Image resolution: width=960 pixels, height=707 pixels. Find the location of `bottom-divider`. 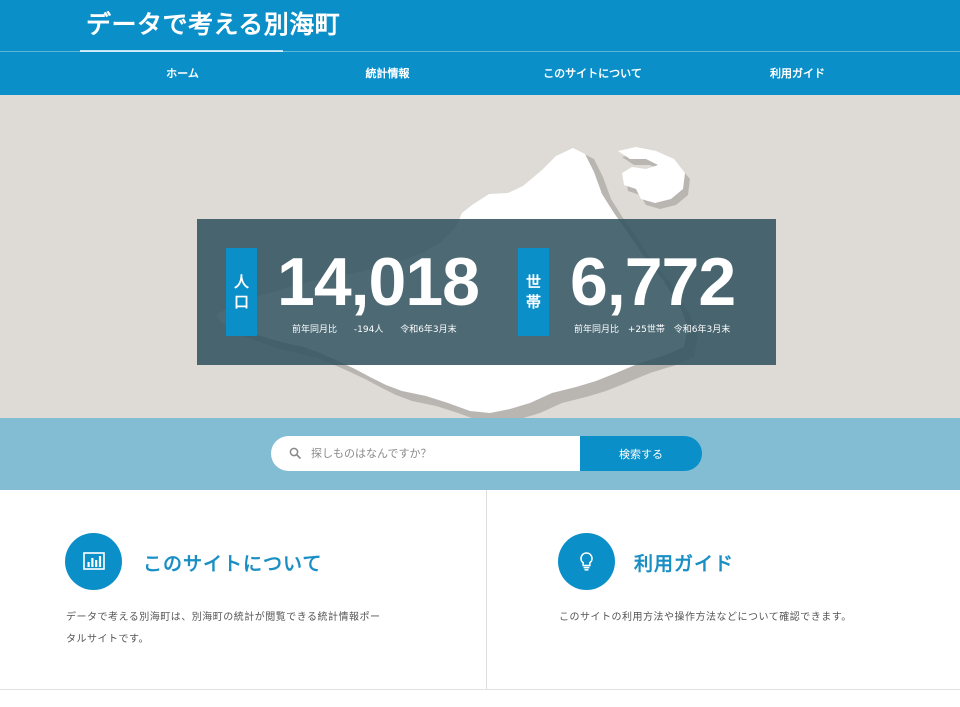

bottom-divider is located at coordinates (480, 689).